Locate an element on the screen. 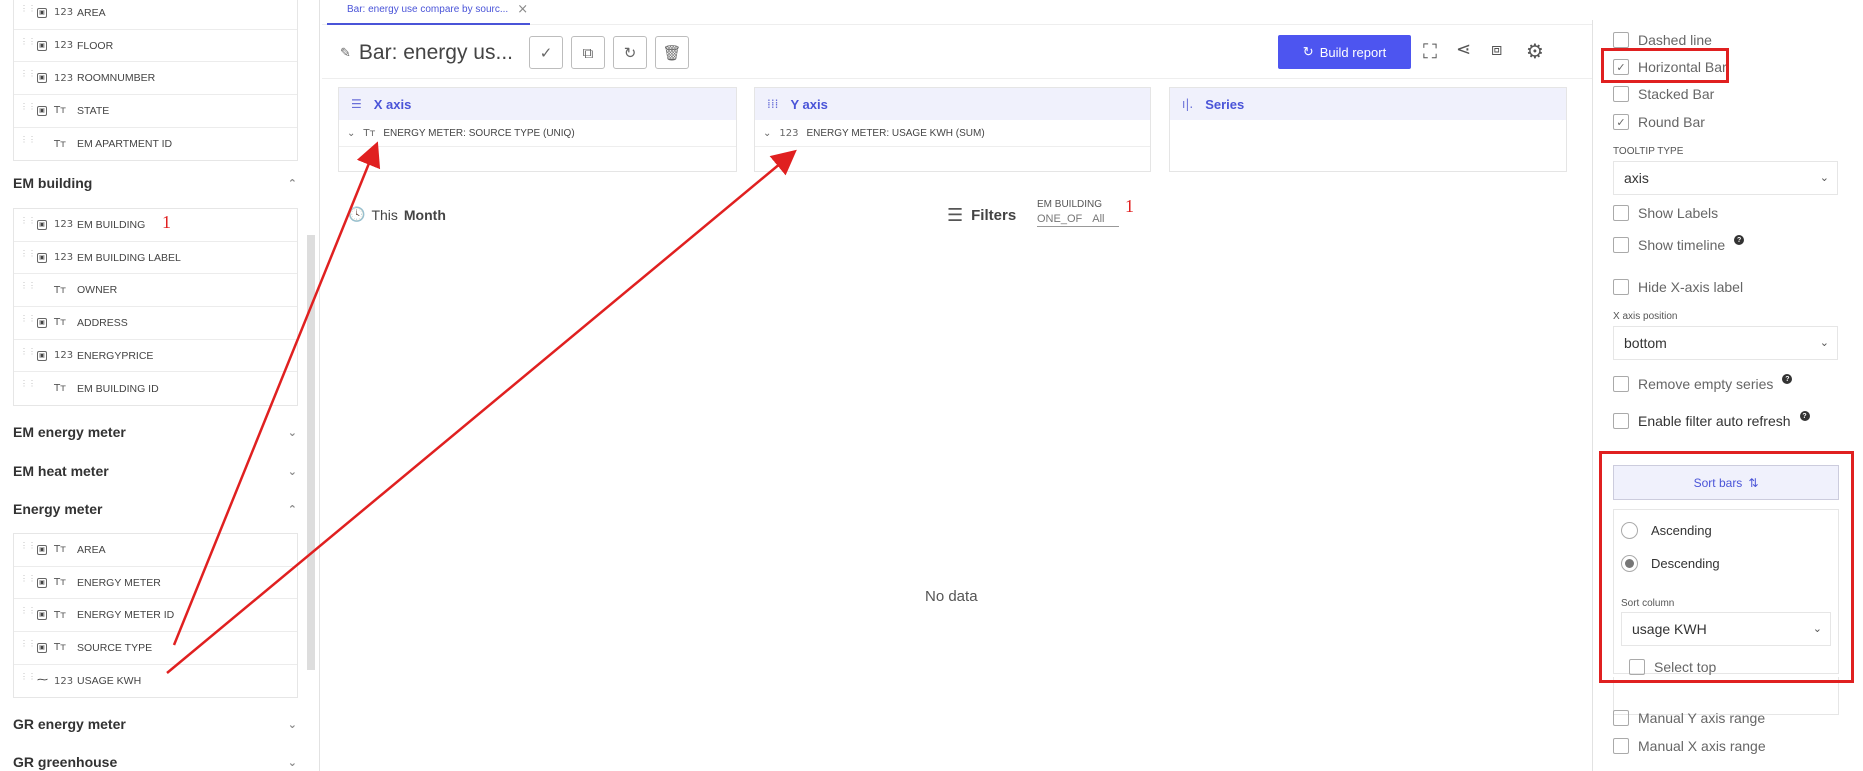  close-icon: × is located at coordinates (522, 9).